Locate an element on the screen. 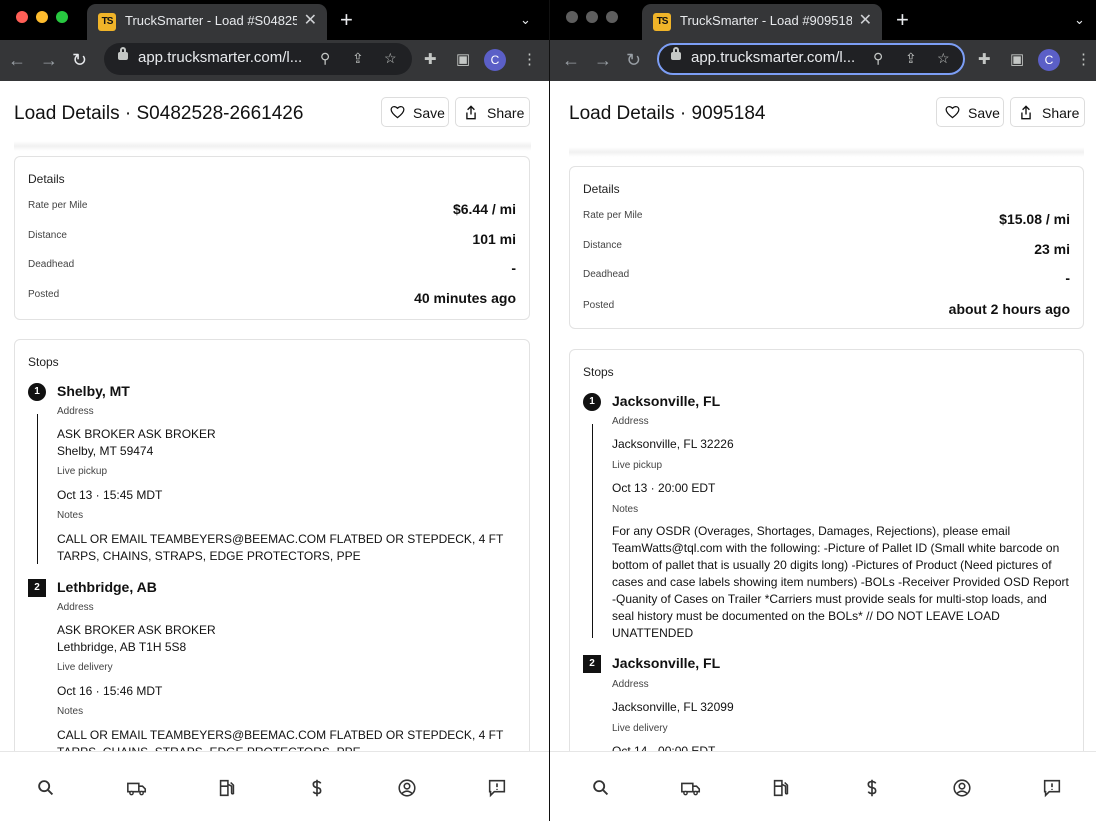 This screenshot has height=821, width=1096. stop-connector-line is located at coordinates (592, 531).